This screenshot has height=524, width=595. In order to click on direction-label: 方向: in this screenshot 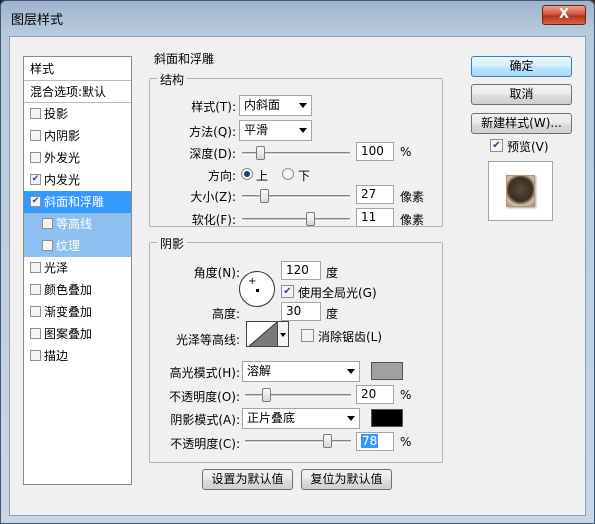, I will do `click(221, 176)`.